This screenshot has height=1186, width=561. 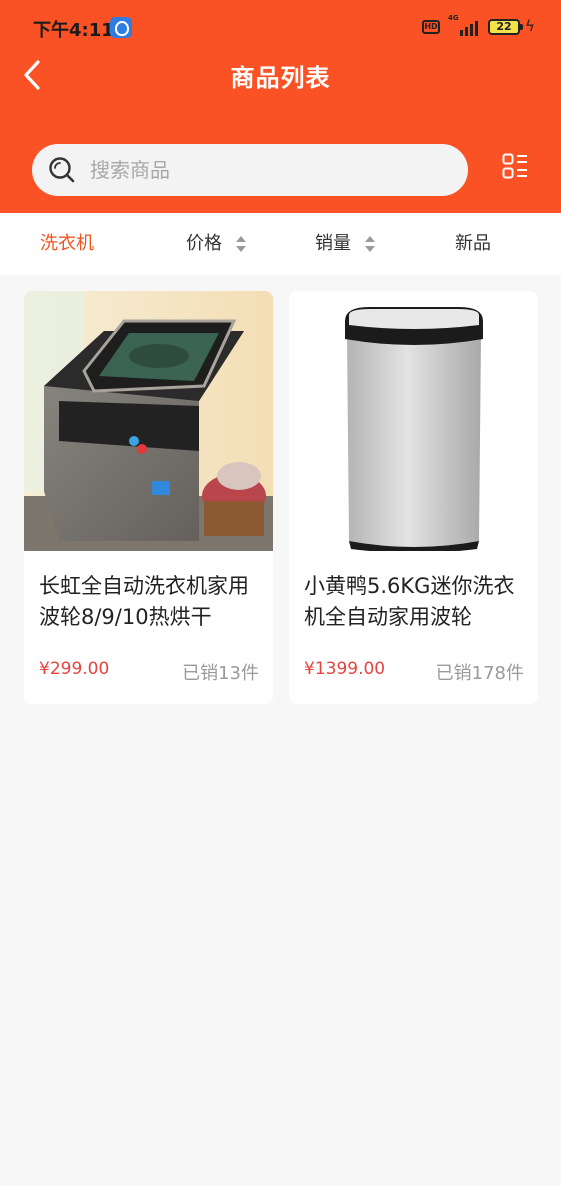 What do you see at coordinates (530, 26) in the screenshot?
I see `charging-icon: ϟ` at bounding box center [530, 26].